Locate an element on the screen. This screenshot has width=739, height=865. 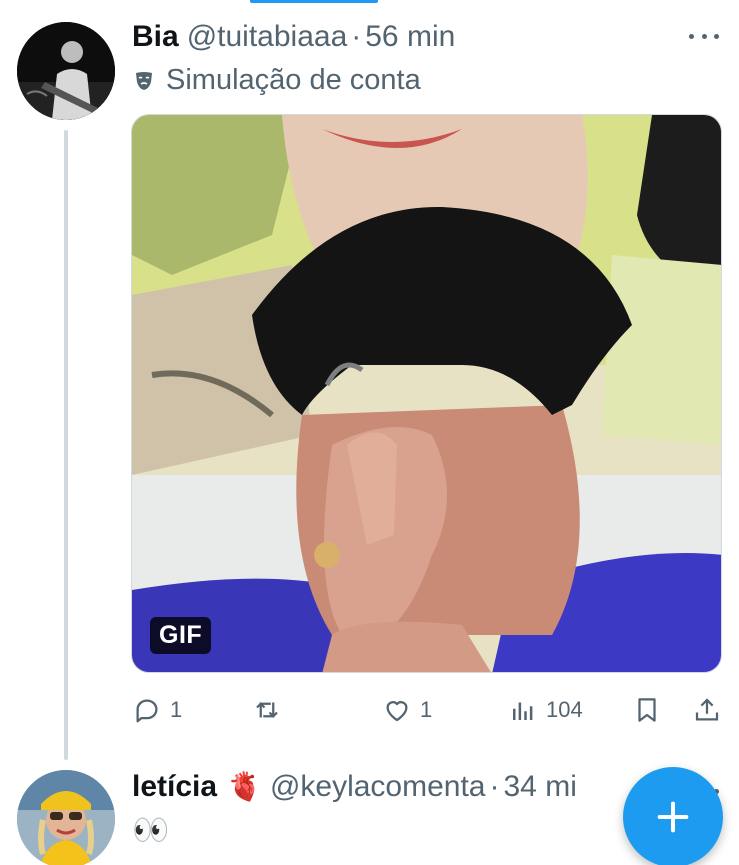
views-button: 104 is located at coordinates (545, 710).